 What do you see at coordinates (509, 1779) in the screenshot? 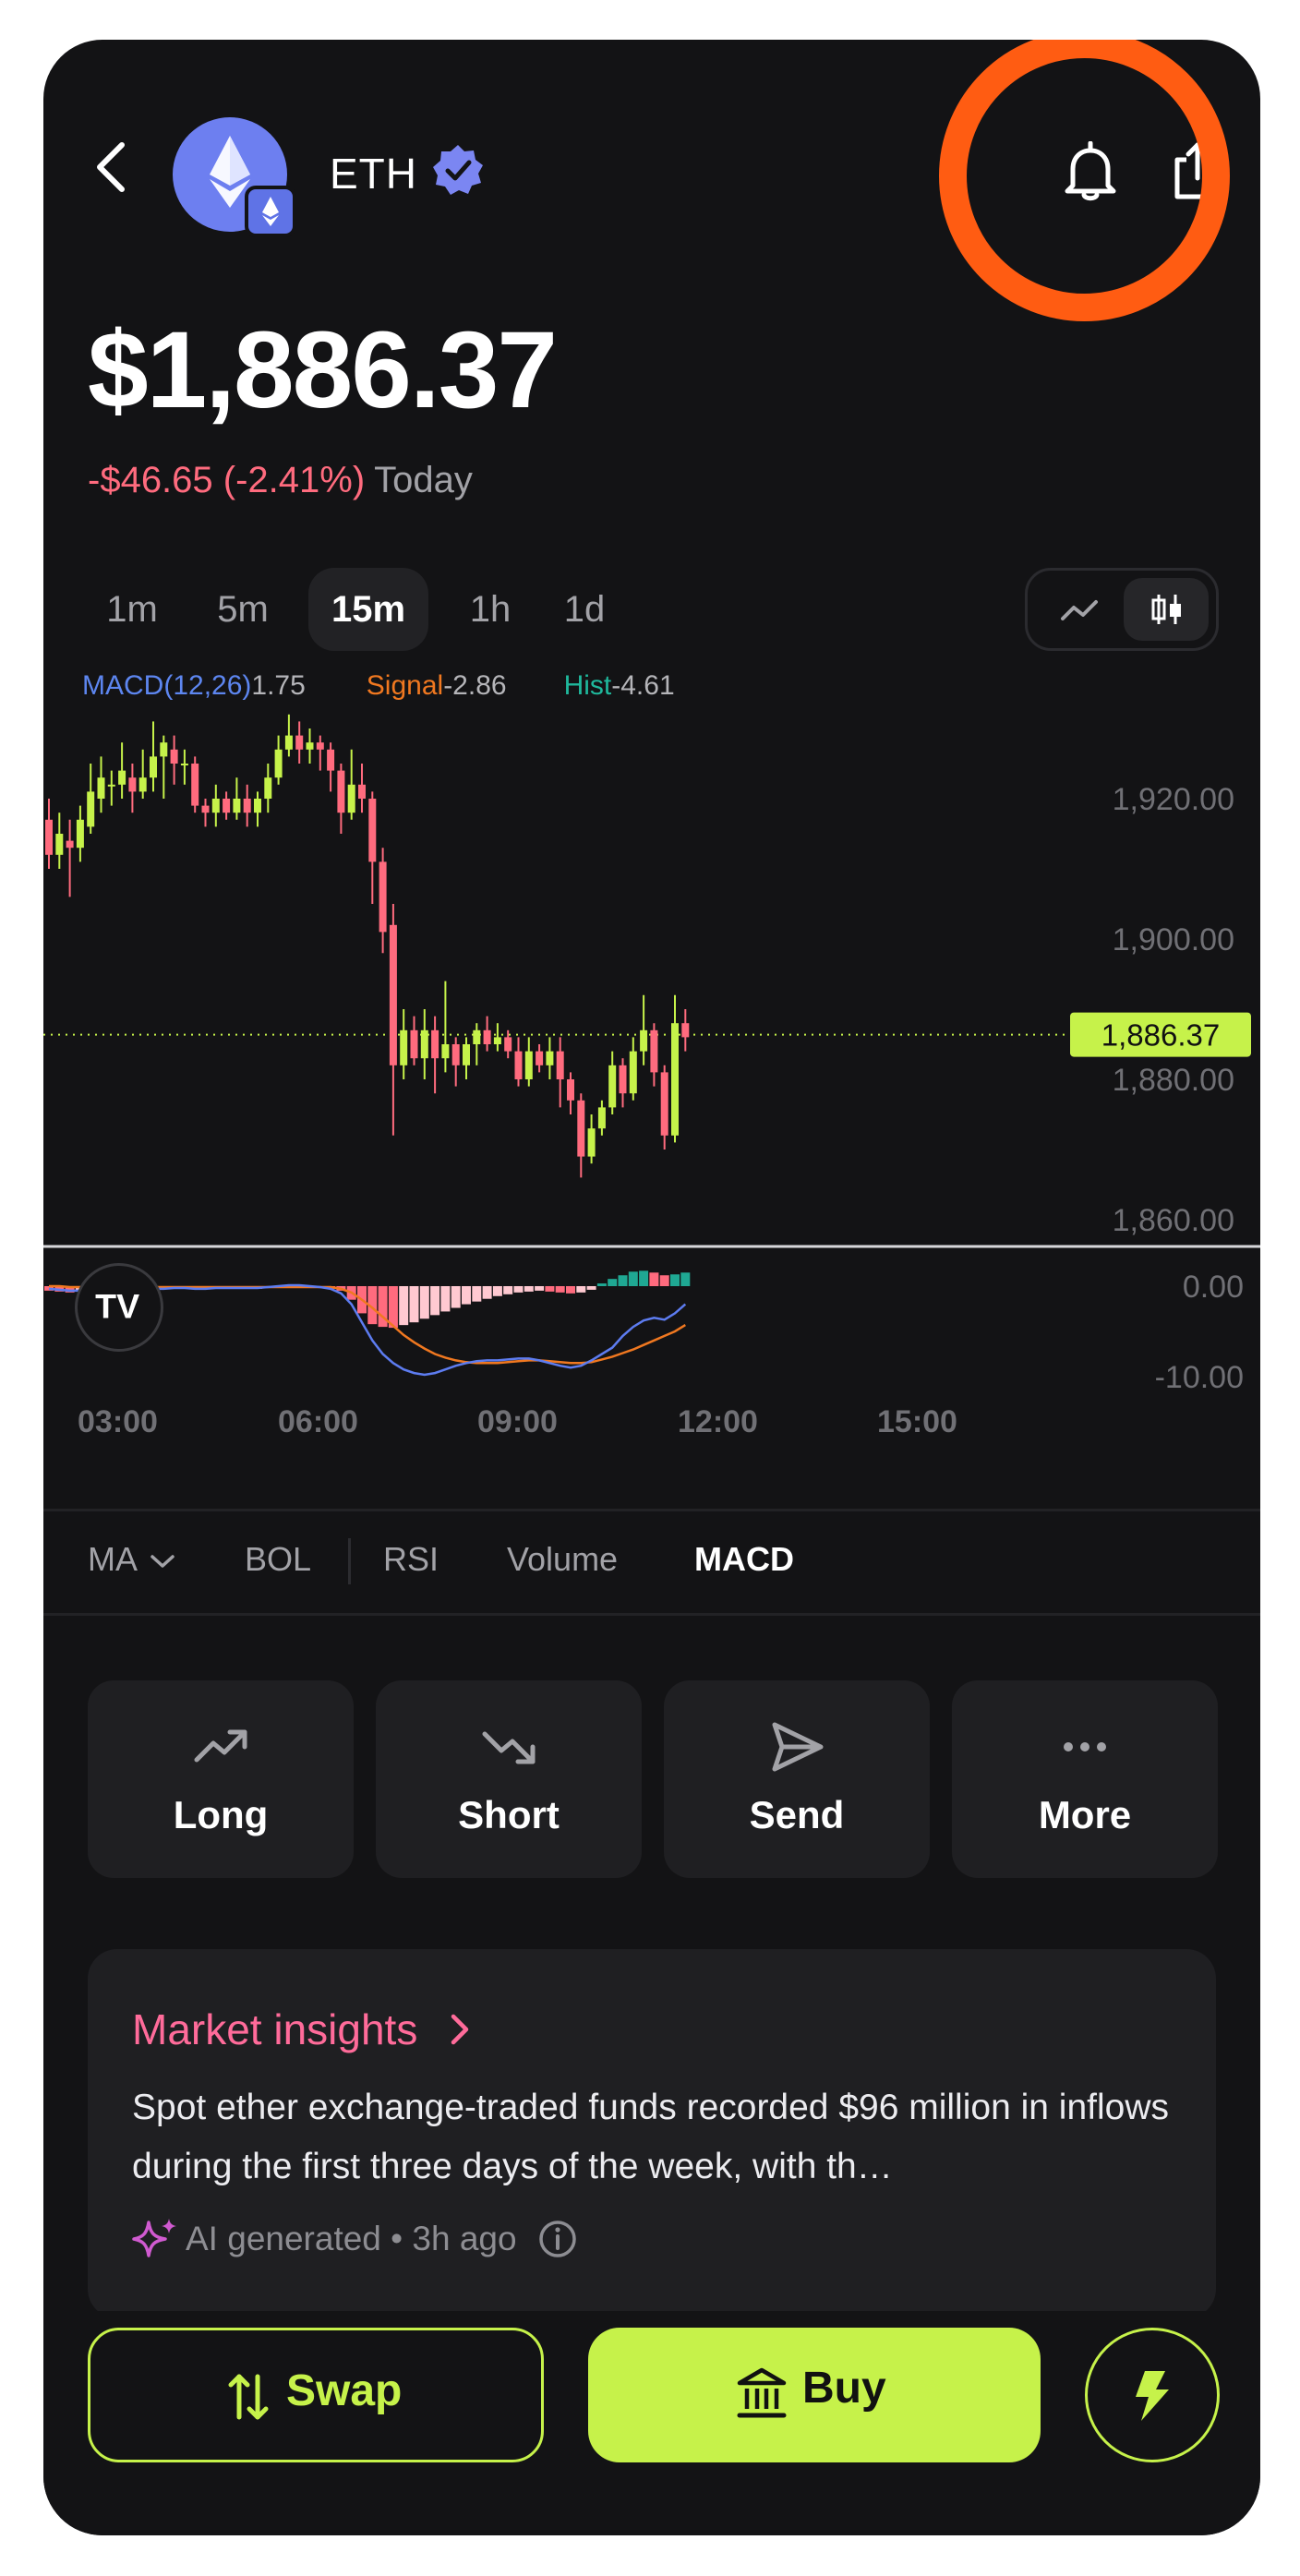
I see `short-button: Short` at bounding box center [509, 1779].